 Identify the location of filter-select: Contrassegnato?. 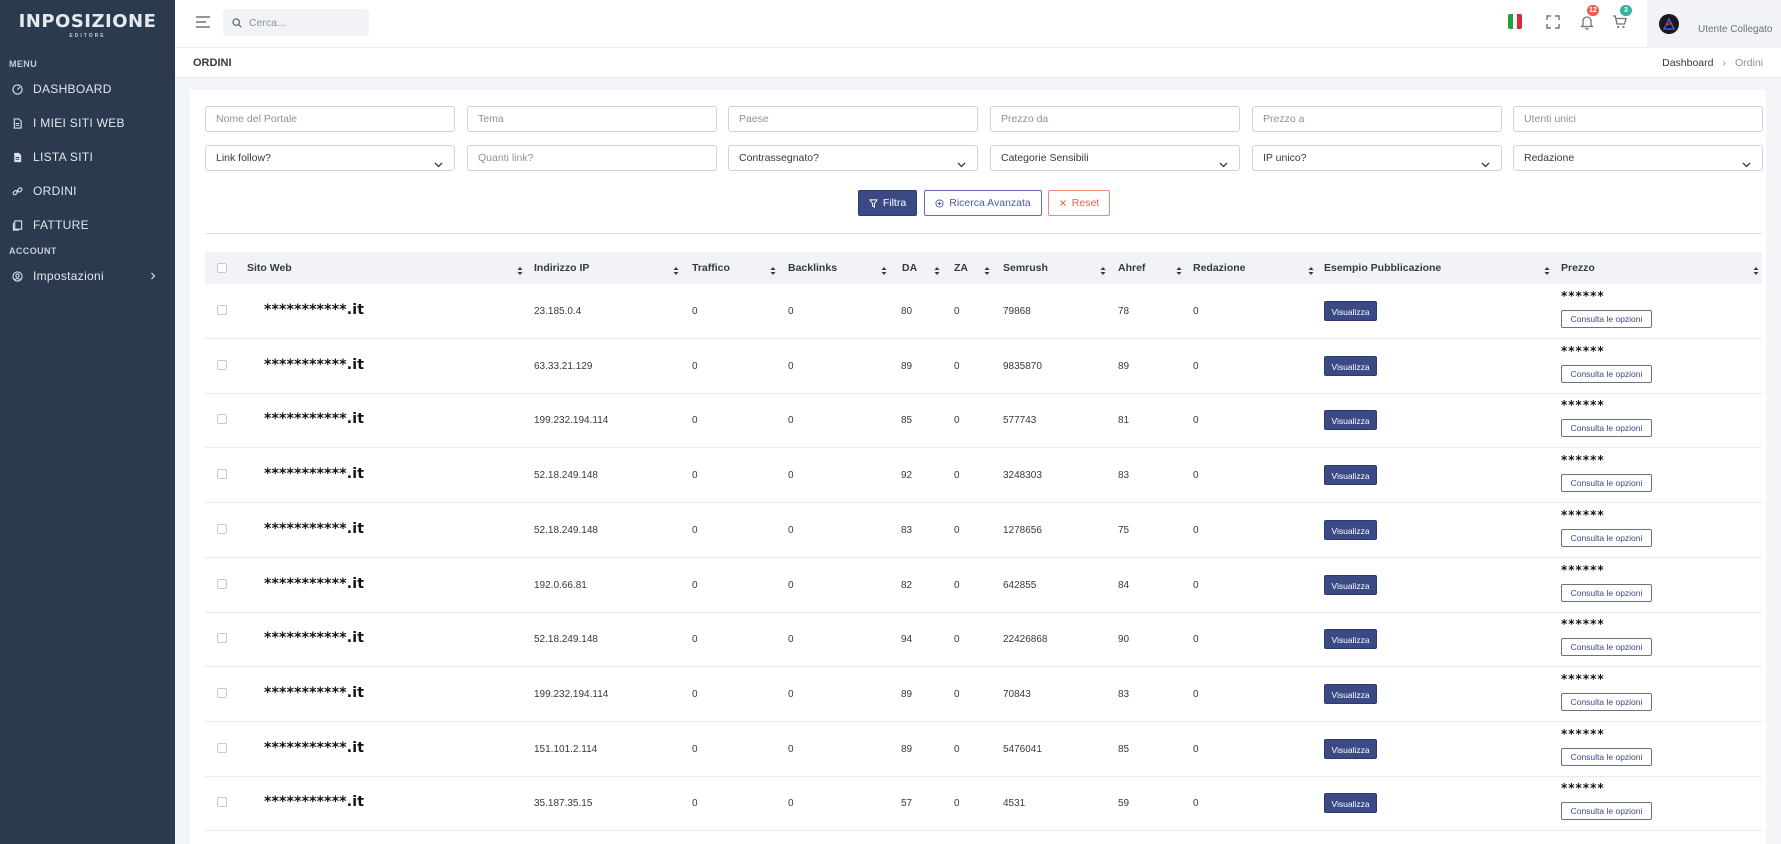
(853, 158).